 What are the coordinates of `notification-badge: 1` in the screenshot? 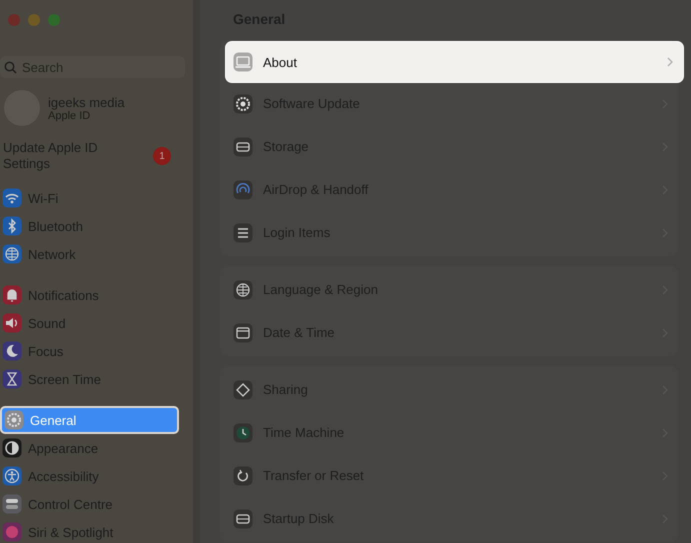 It's located at (162, 156).